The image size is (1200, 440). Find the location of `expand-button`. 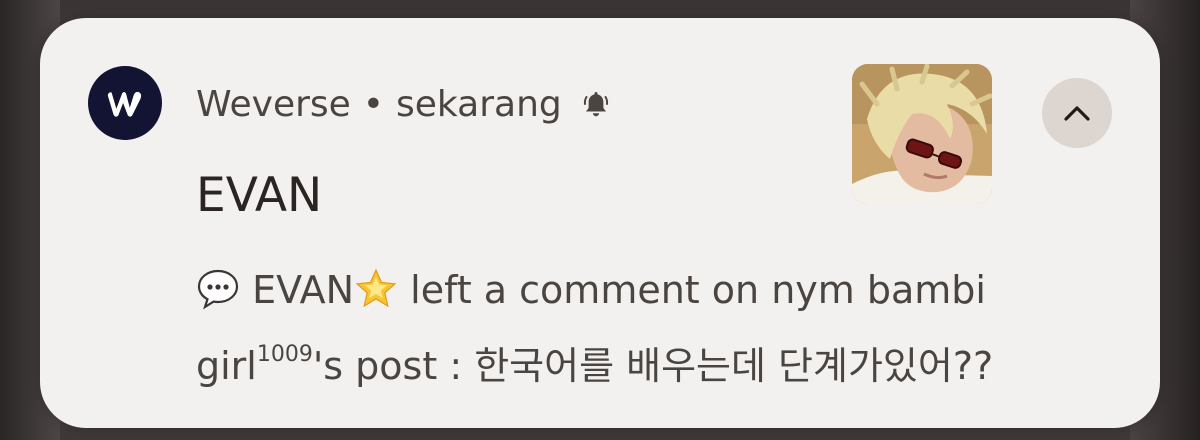

expand-button is located at coordinates (1077, 113).